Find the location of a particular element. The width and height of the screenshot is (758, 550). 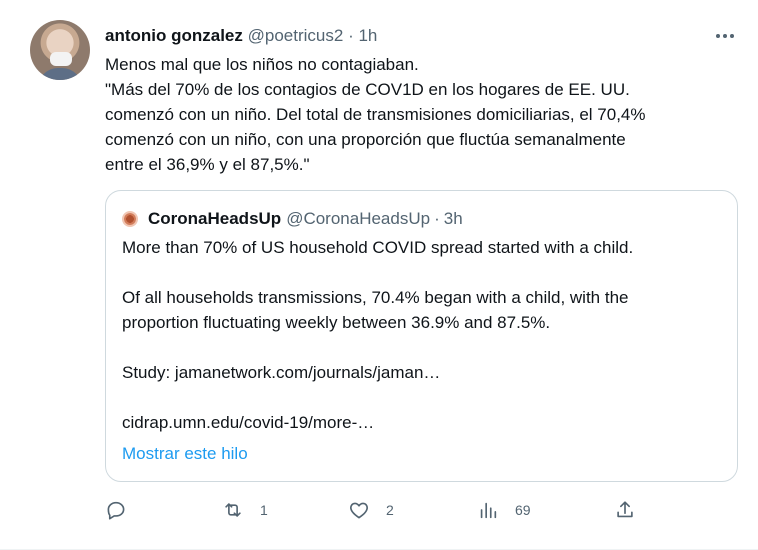

reply-icon is located at coordinates (116, 510).